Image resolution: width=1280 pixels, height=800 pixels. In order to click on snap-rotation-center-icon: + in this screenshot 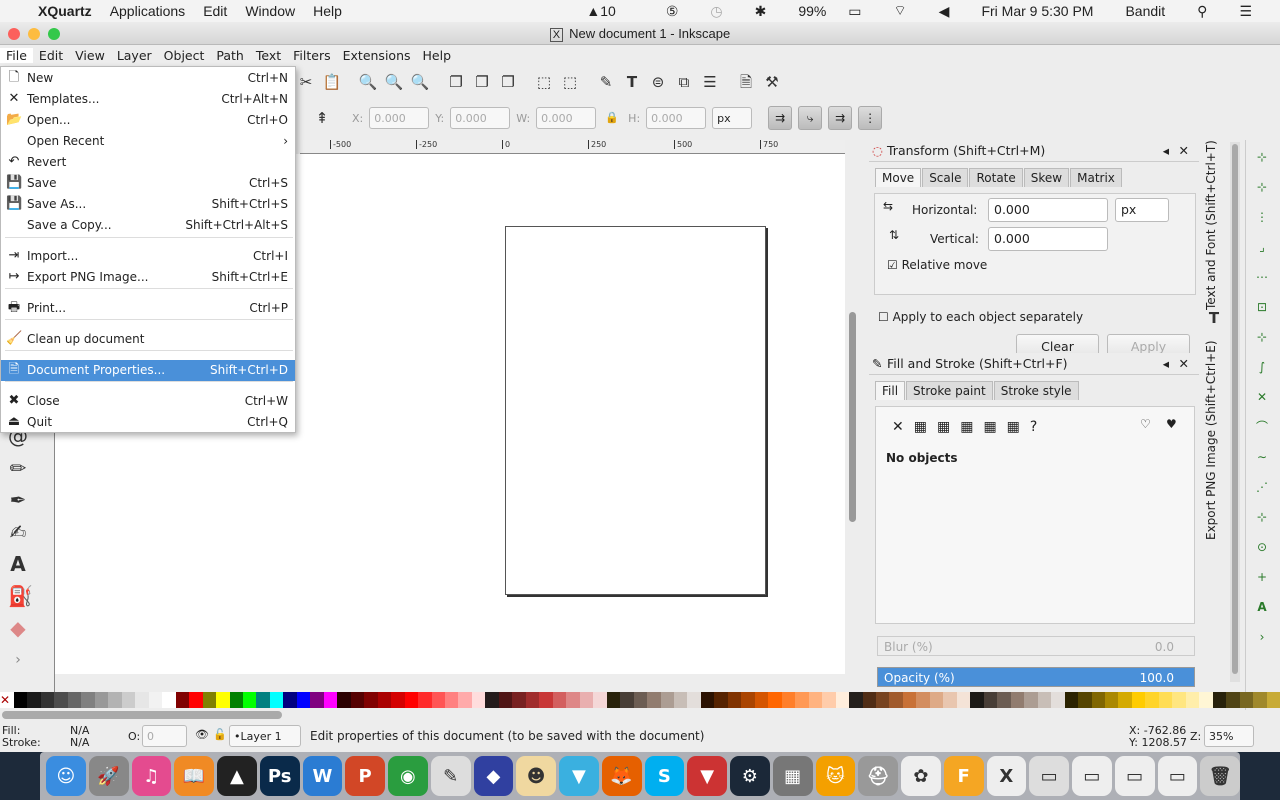, I will do `click(1262, 576)`.